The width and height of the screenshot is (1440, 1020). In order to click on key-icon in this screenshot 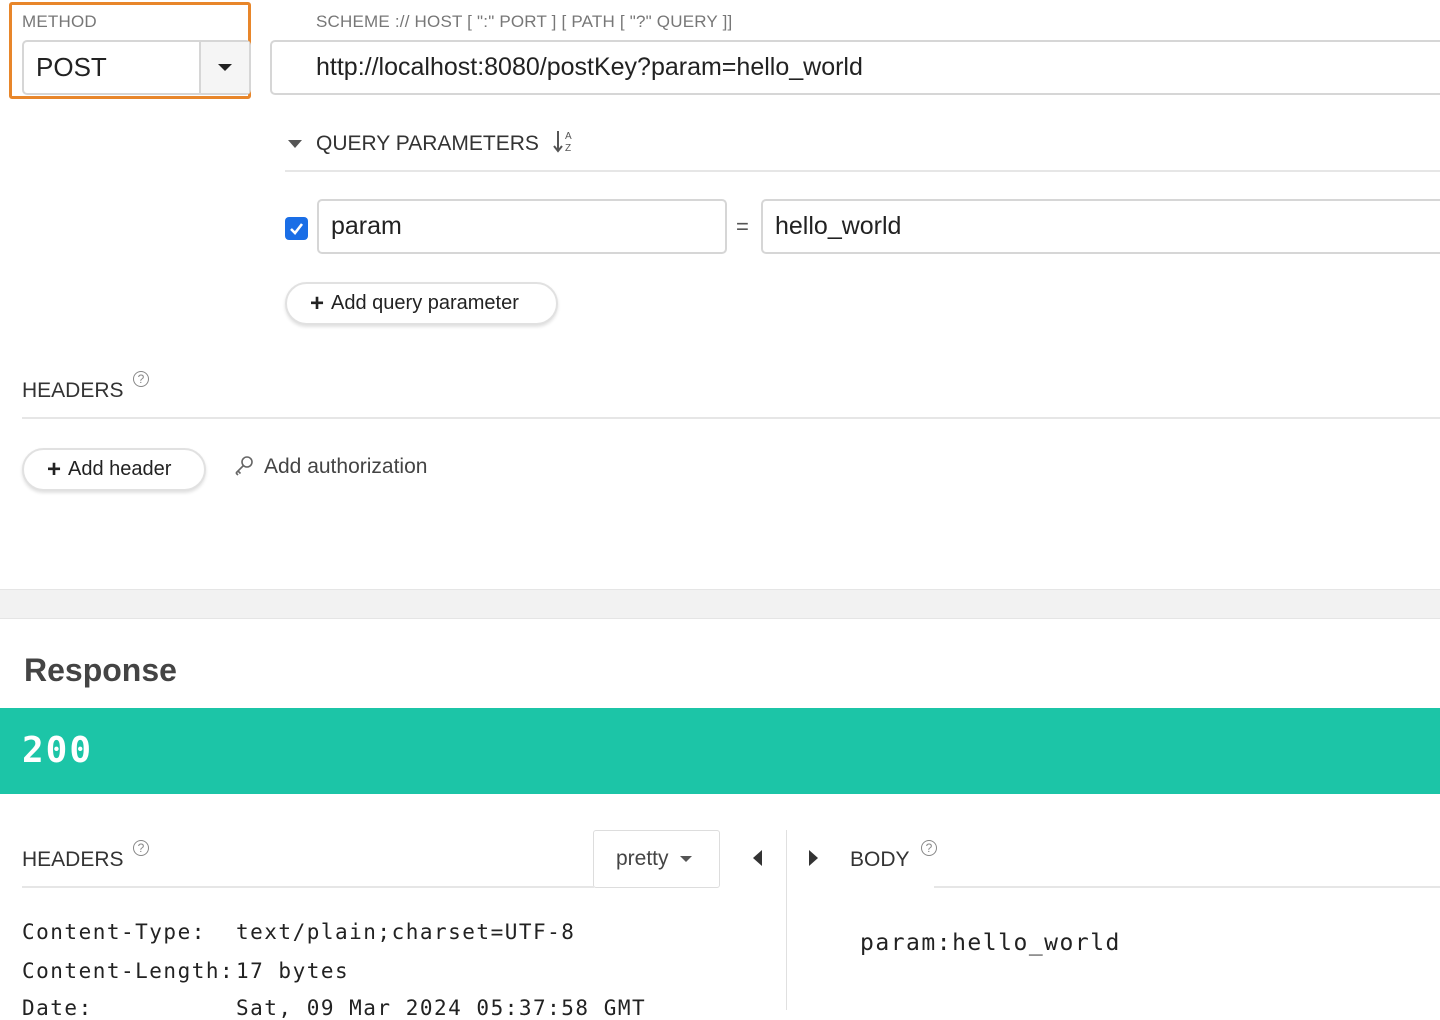, I will do `click(244, 466)`.